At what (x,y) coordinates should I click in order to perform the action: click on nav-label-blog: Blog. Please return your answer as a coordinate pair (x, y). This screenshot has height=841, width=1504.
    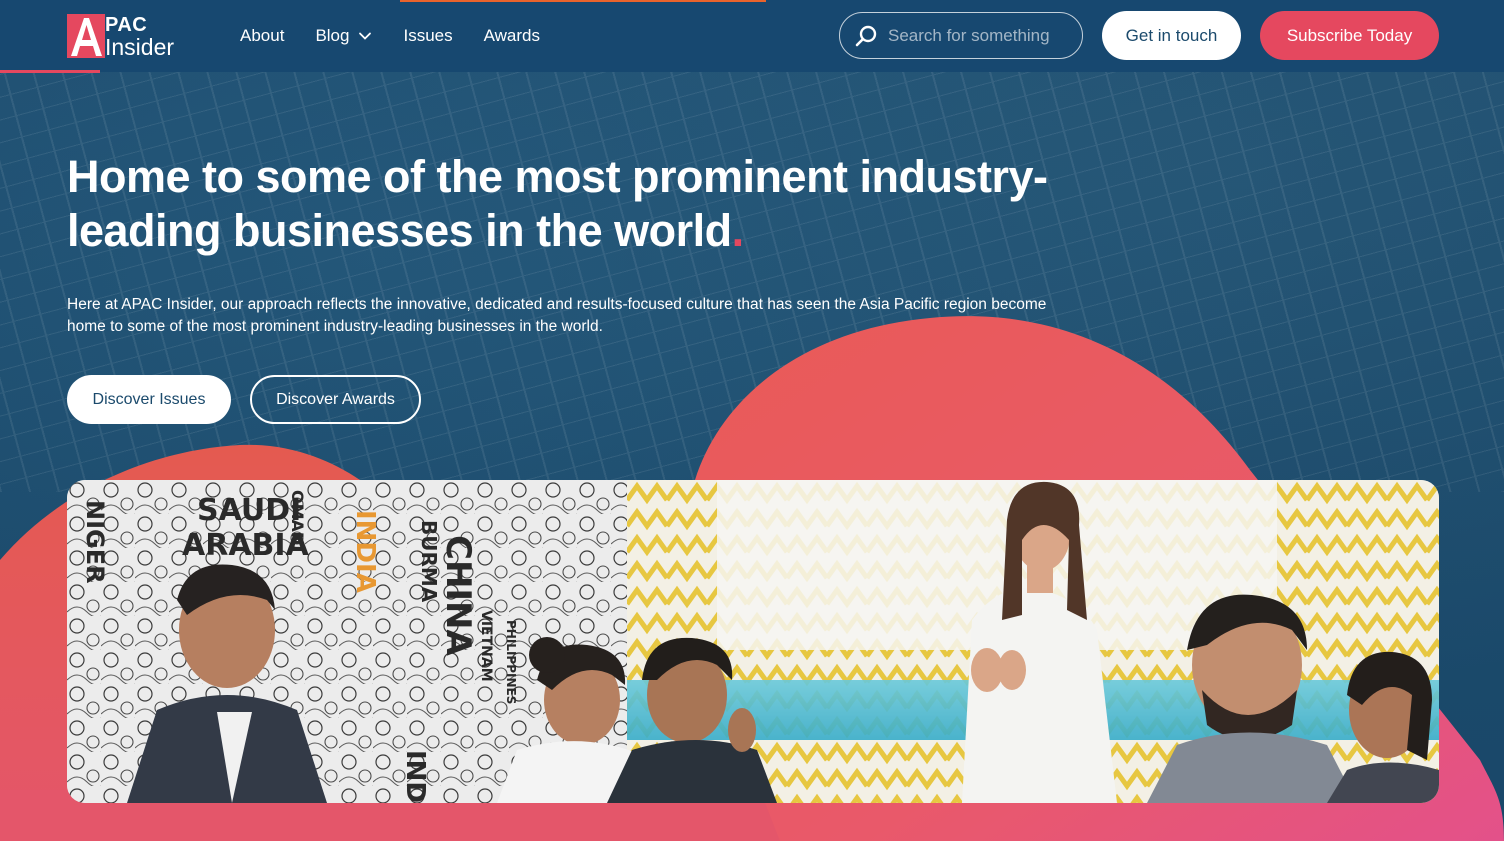
    Looking at the image, I should click on (332, 35).